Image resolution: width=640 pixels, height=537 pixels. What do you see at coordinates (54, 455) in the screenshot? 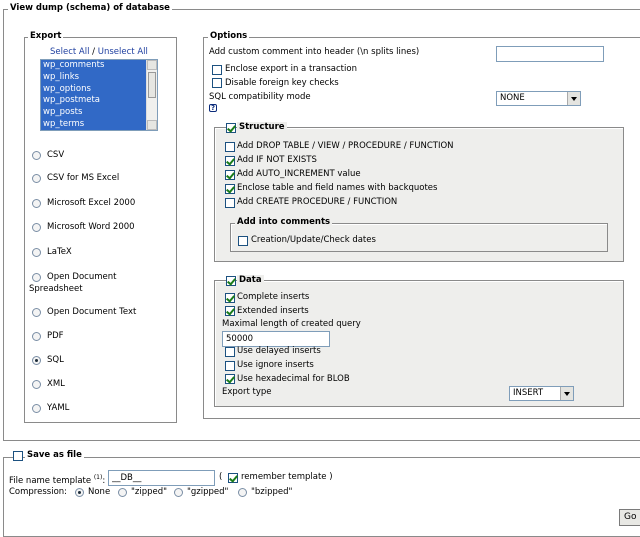
I see `save-legend: Save as file` at bounding box center [54, 455].